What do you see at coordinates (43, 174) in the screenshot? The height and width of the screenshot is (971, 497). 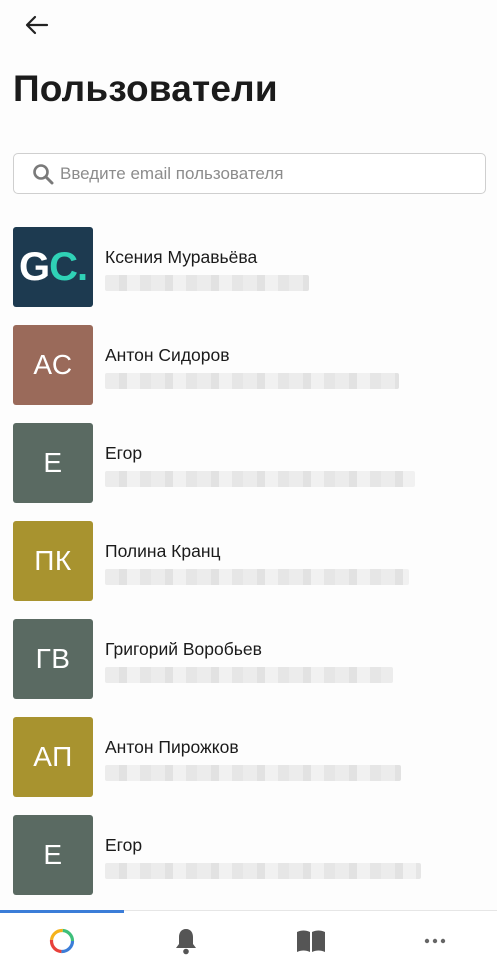 I see `search-icon` at bounding box center [43, 174].